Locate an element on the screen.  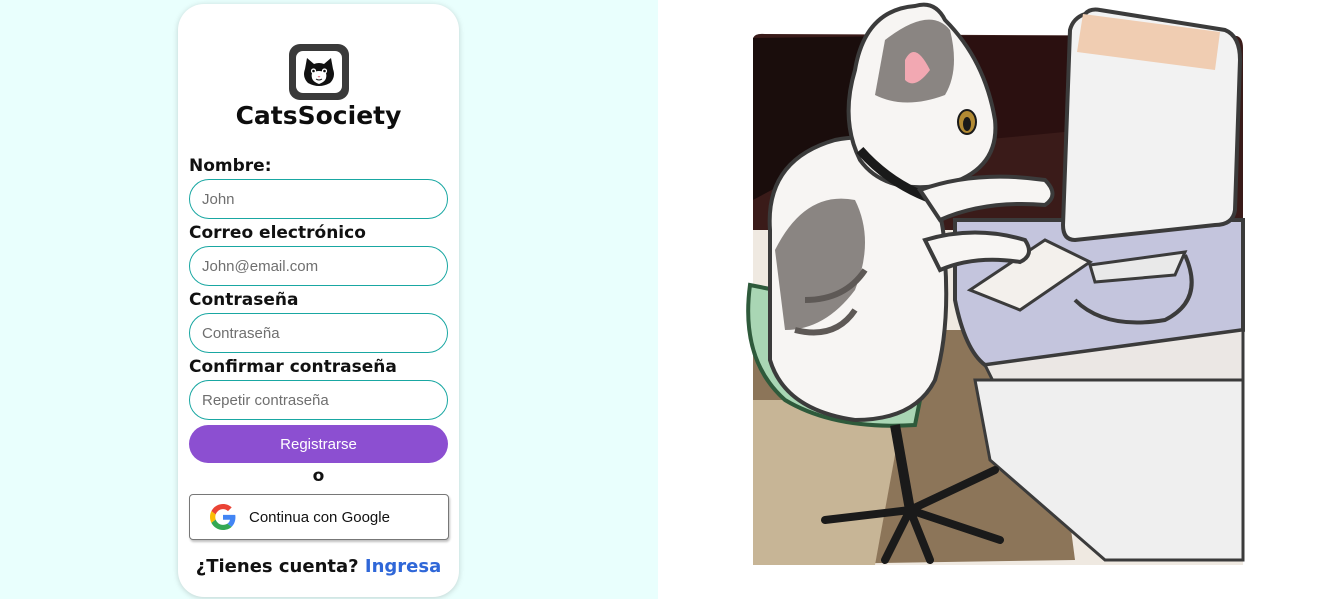
register-button: Registrarse is located at coordinates (318, 444).